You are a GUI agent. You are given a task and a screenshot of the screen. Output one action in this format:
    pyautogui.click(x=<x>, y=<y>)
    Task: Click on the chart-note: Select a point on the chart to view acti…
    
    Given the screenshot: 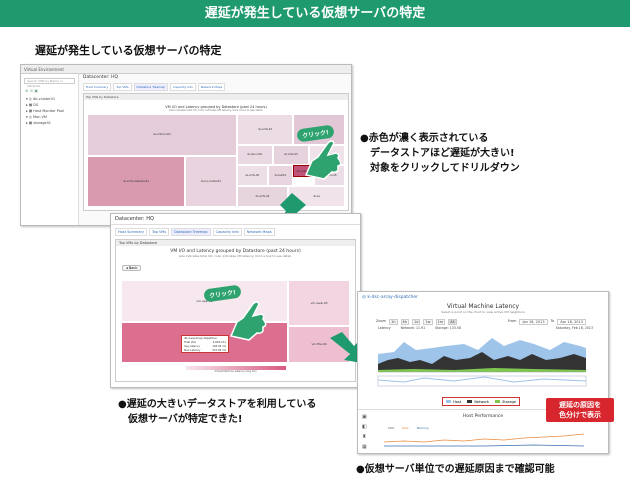 What is the action you would take?
    pyautogui.click(x=483, y=312)
    